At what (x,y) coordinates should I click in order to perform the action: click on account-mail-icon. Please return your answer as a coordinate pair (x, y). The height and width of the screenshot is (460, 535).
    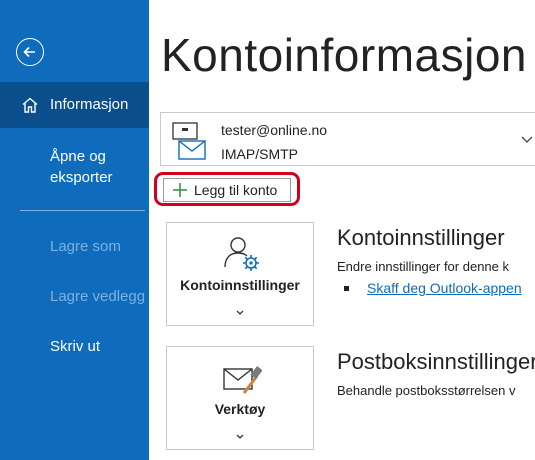
    Looking at the image, I should click on (189, 141).